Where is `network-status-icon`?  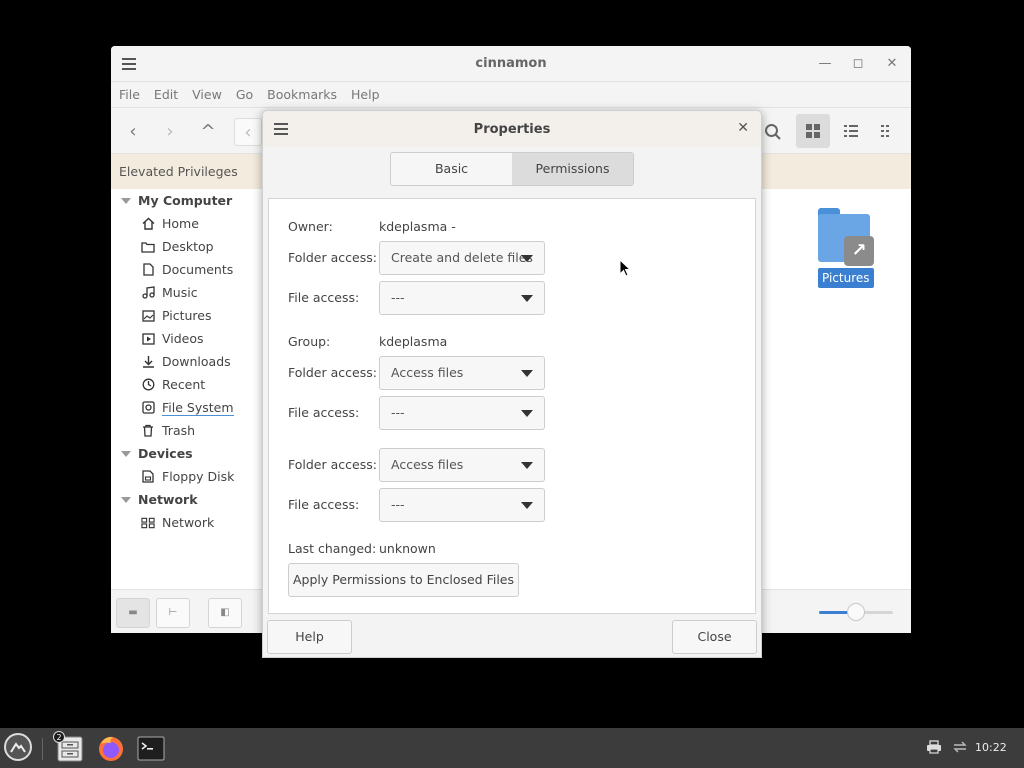
network-status-icon is located at coordinates (960, 749).